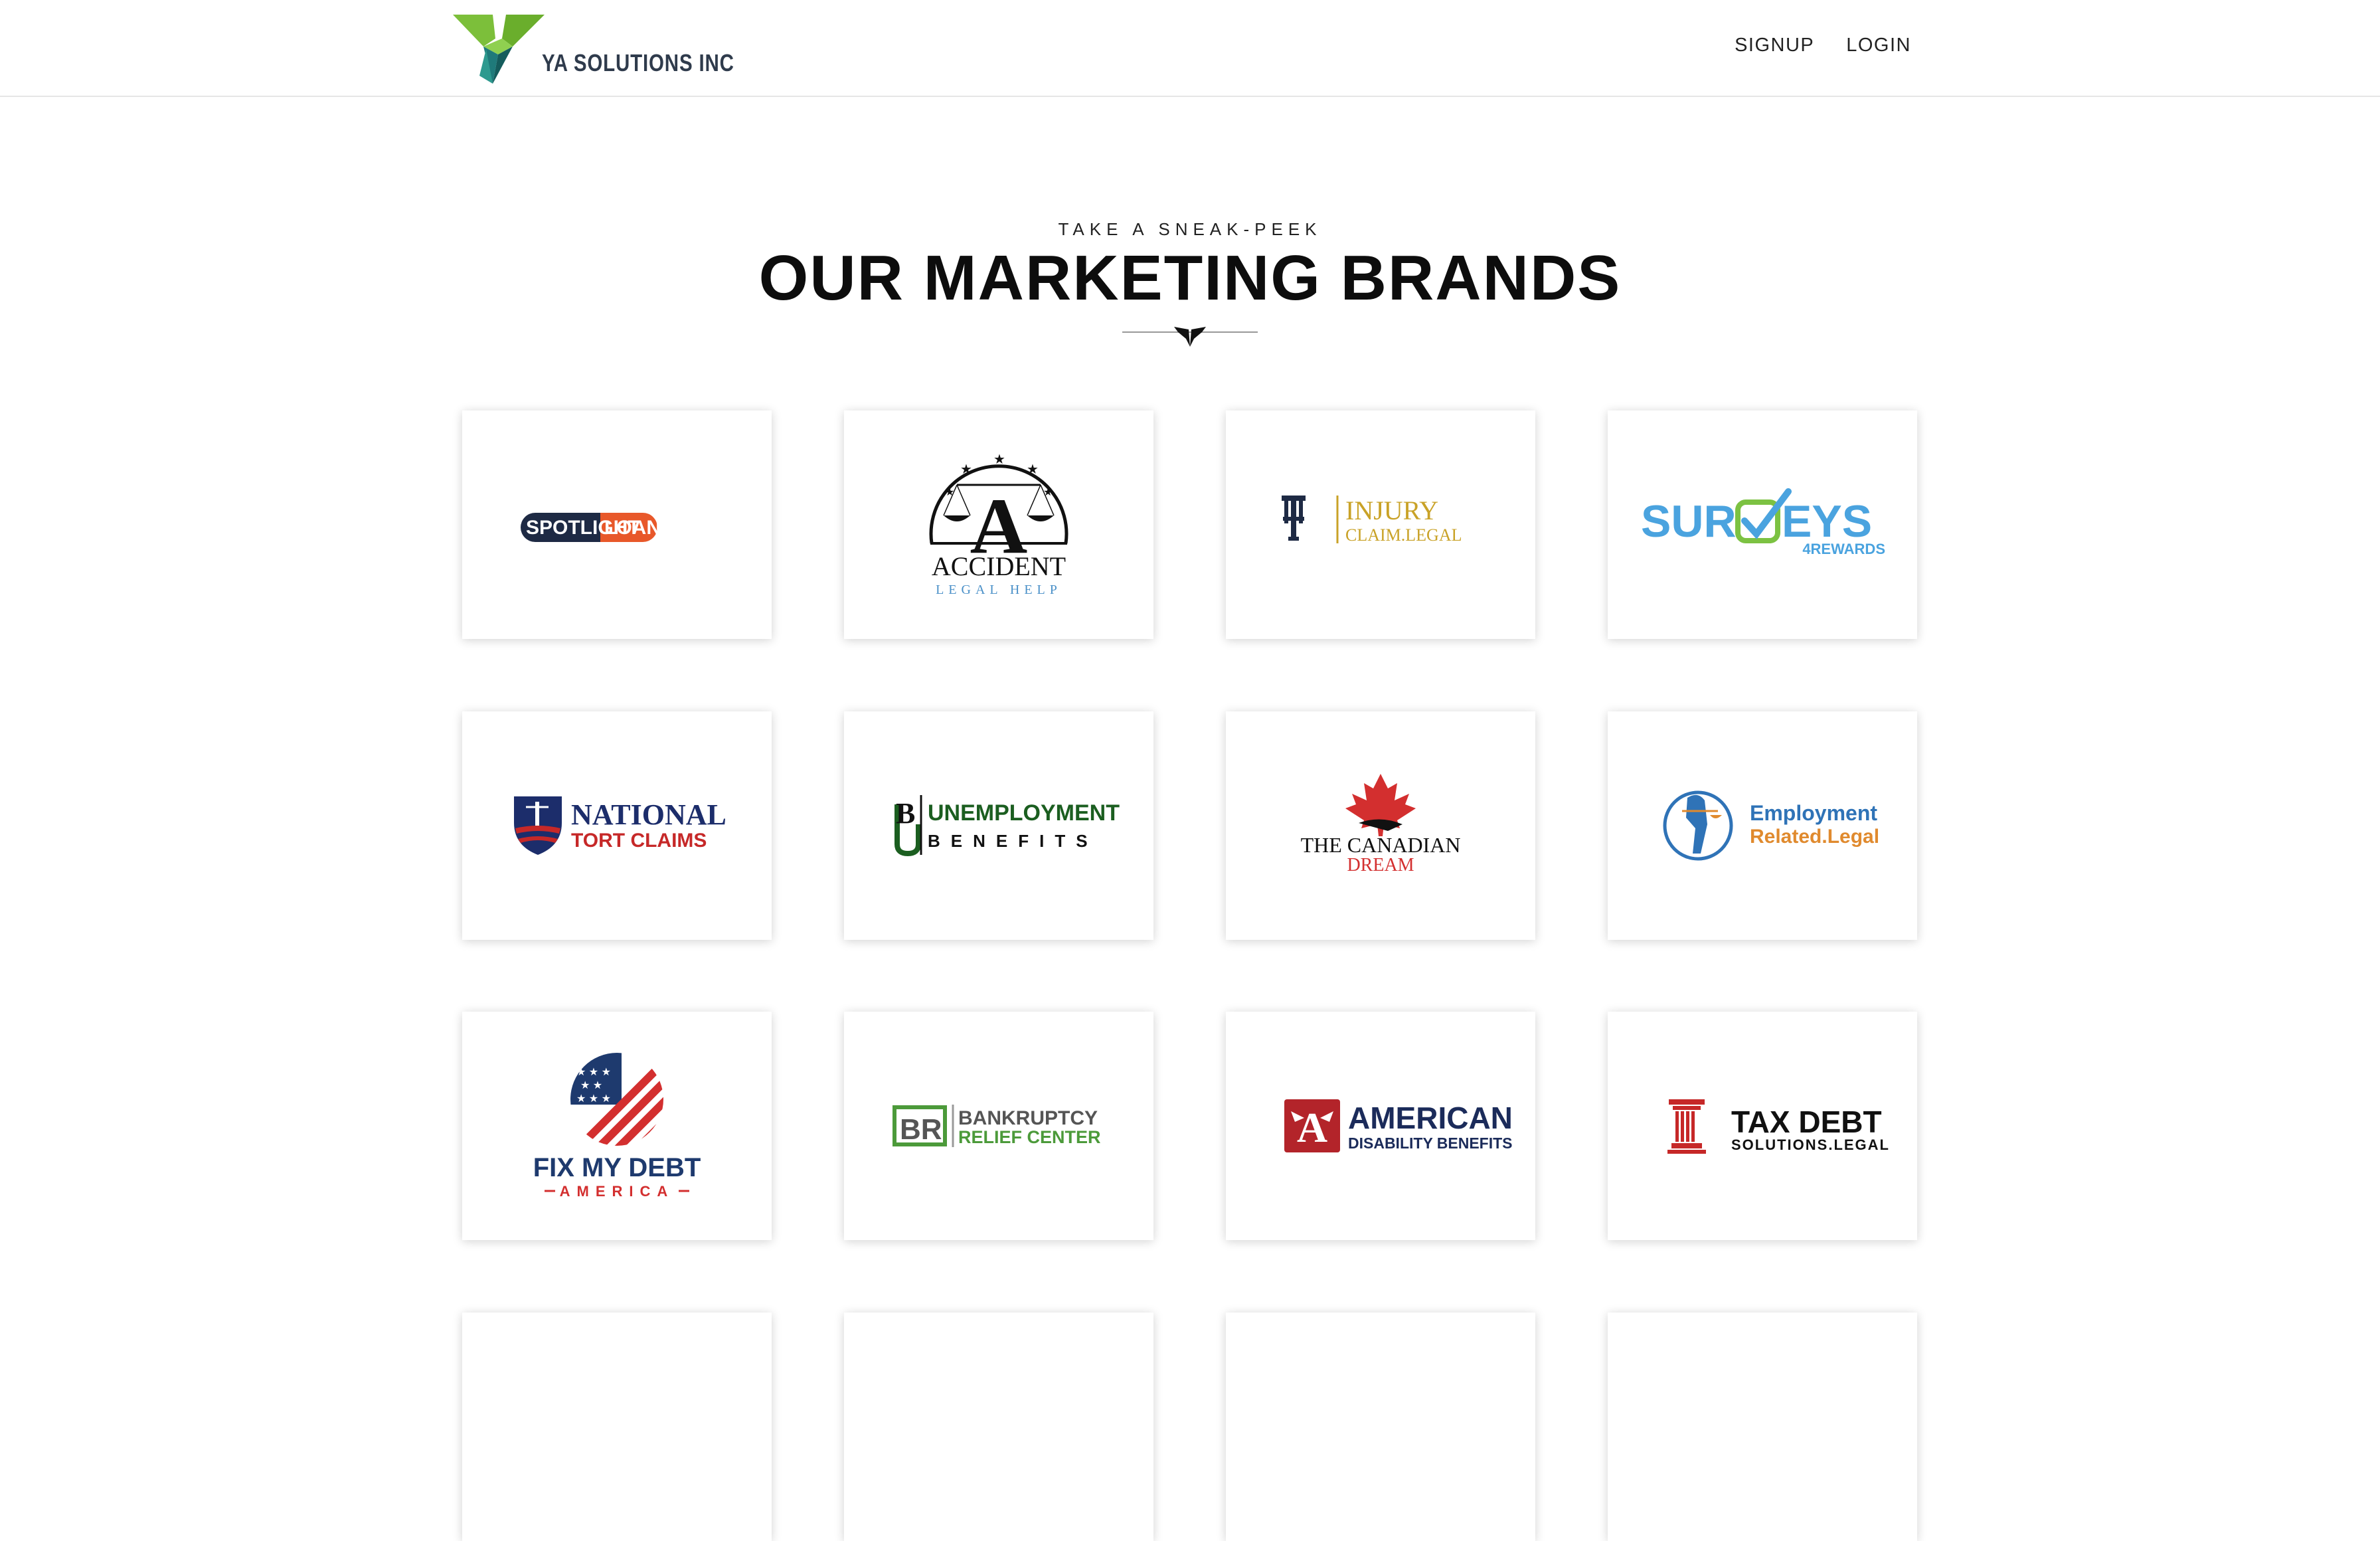 Image resolution: width=2380 pixels, height=1541 pixels. I want to click on unemployment-benefits-logo: B UNEMPLOYMENT BENEFITS, so click(1007, 826).